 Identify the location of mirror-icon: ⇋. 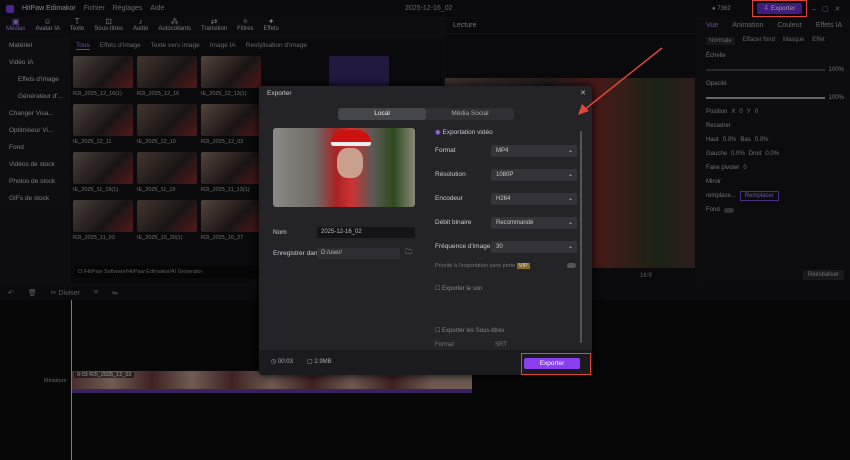
(115, 293).